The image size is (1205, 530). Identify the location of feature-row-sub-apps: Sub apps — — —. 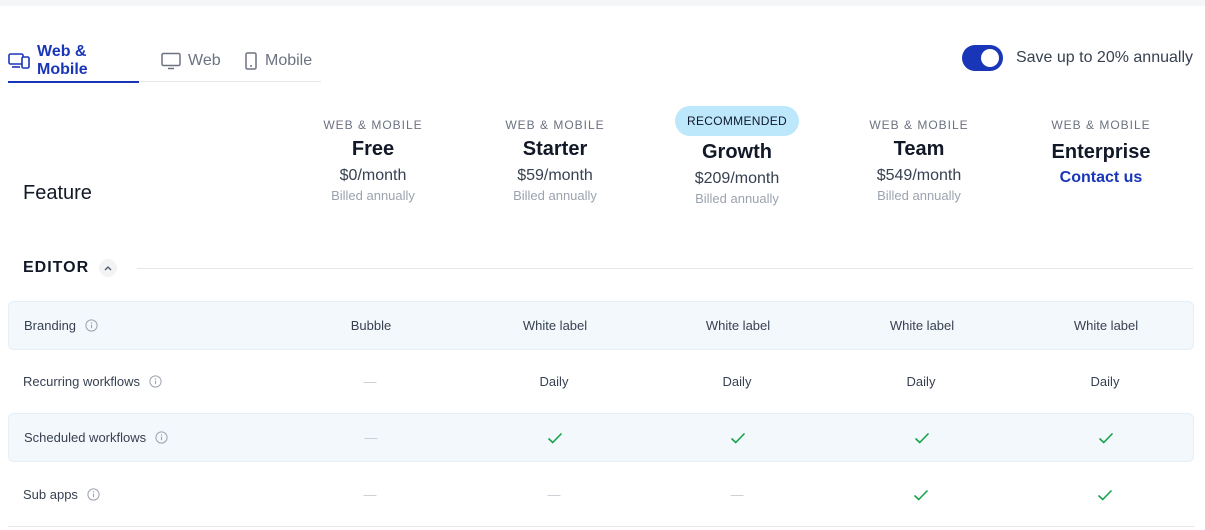
(601, 494).